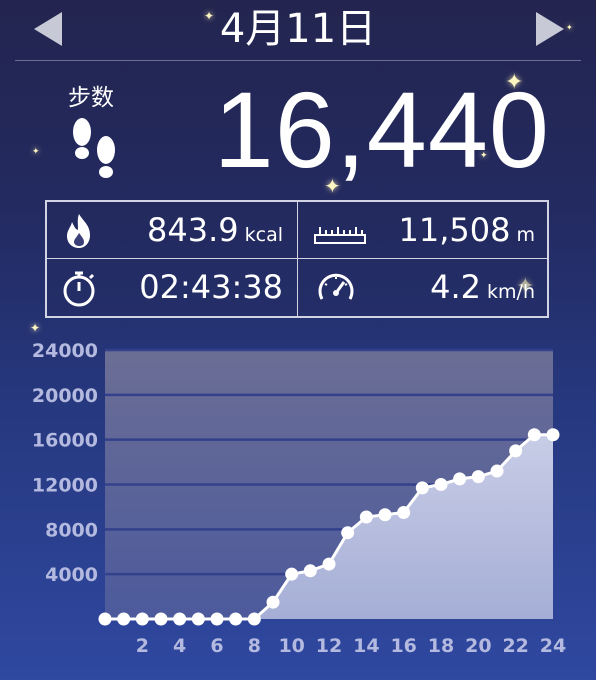 This screenshot has width=596, height=680. Describe the element at coordinates (441, 646) in the screenshot. I see `x-tick-label: 18` at that location.